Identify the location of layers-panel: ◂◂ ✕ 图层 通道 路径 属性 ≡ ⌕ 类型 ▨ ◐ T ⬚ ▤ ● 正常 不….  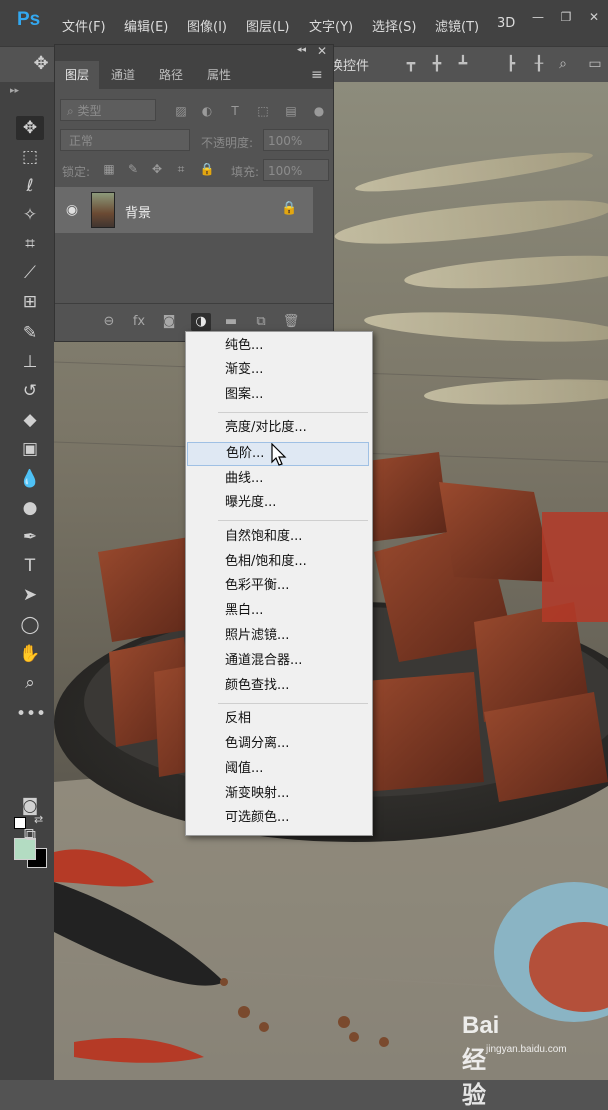
(194, 193).